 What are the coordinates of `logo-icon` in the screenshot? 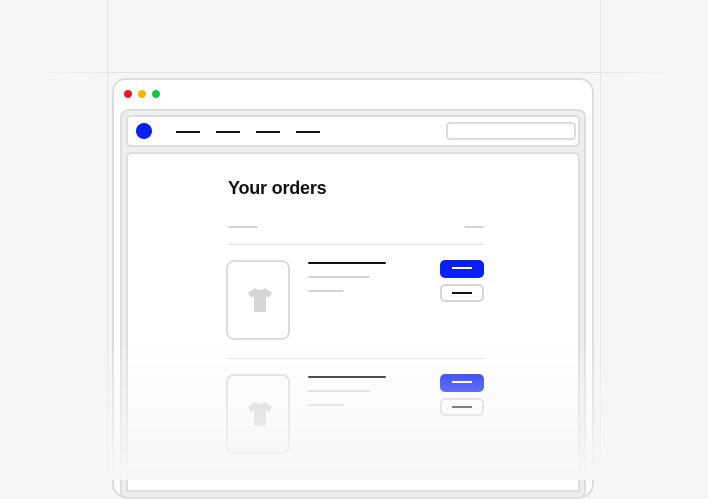 It's located at (144, 131).